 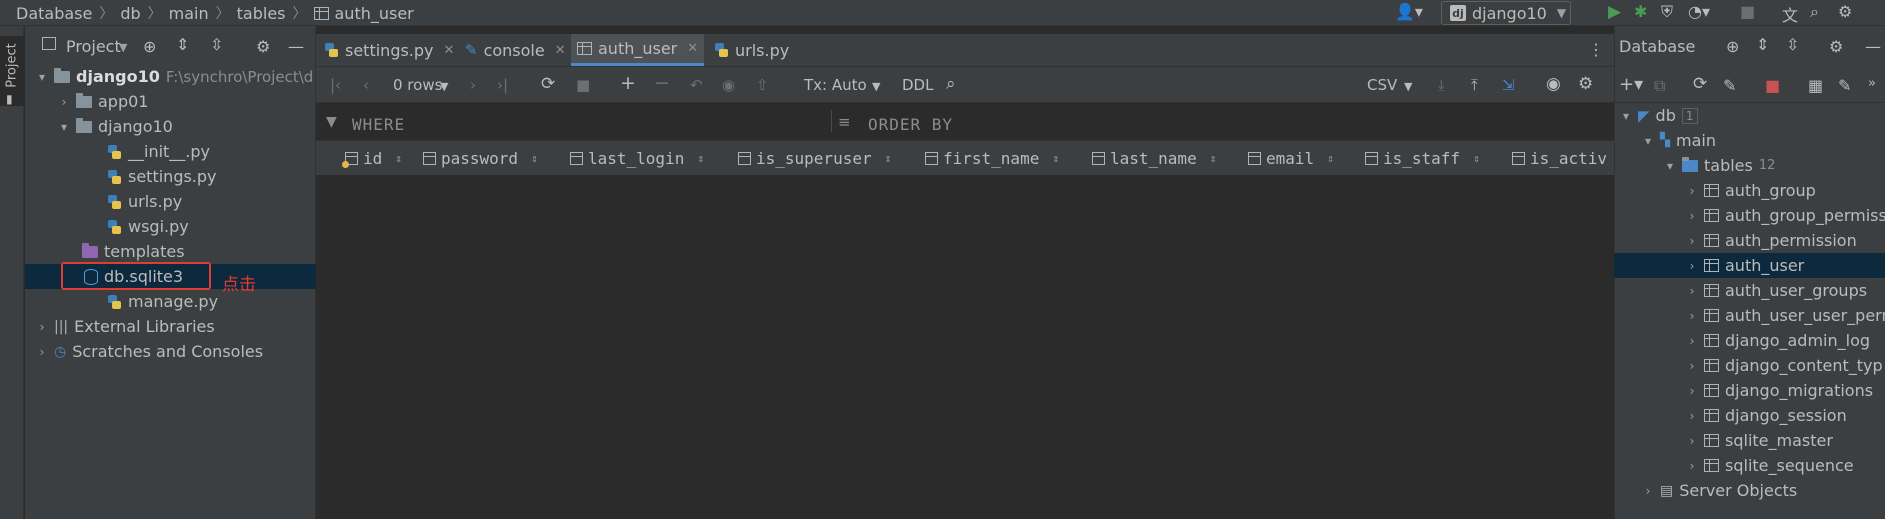 What do you see at coordinates (1659, 86) in the screenshot?
I see `copy-icon: ⧉` at bounding box center [1659, 86].